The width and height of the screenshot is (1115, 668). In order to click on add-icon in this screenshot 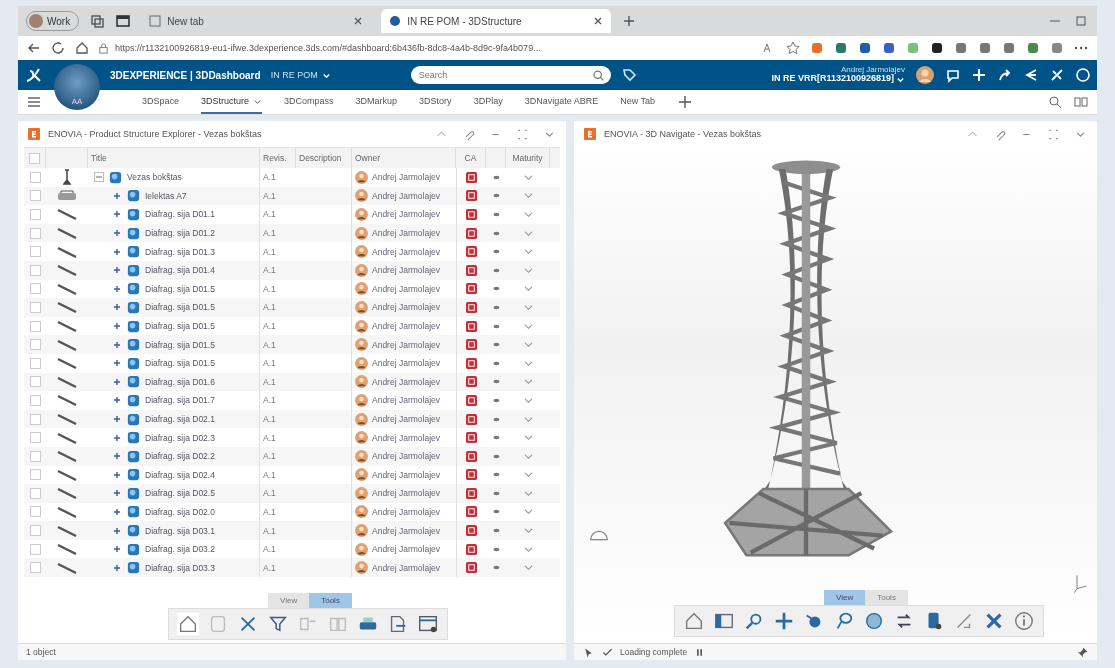, I will do `click(979, 75)`.